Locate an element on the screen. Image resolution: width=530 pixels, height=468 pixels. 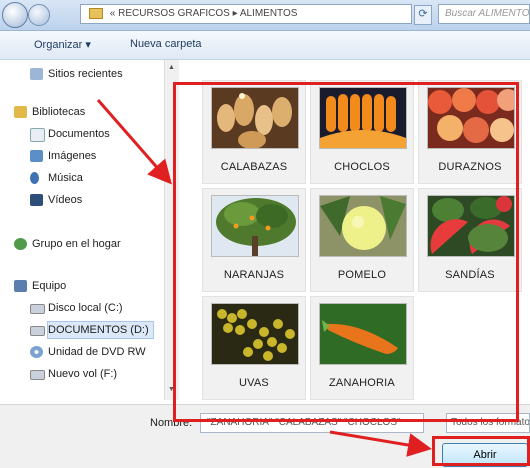
nav-item-disk-c: Disco local (C:) is located at coordinates (76, 308).